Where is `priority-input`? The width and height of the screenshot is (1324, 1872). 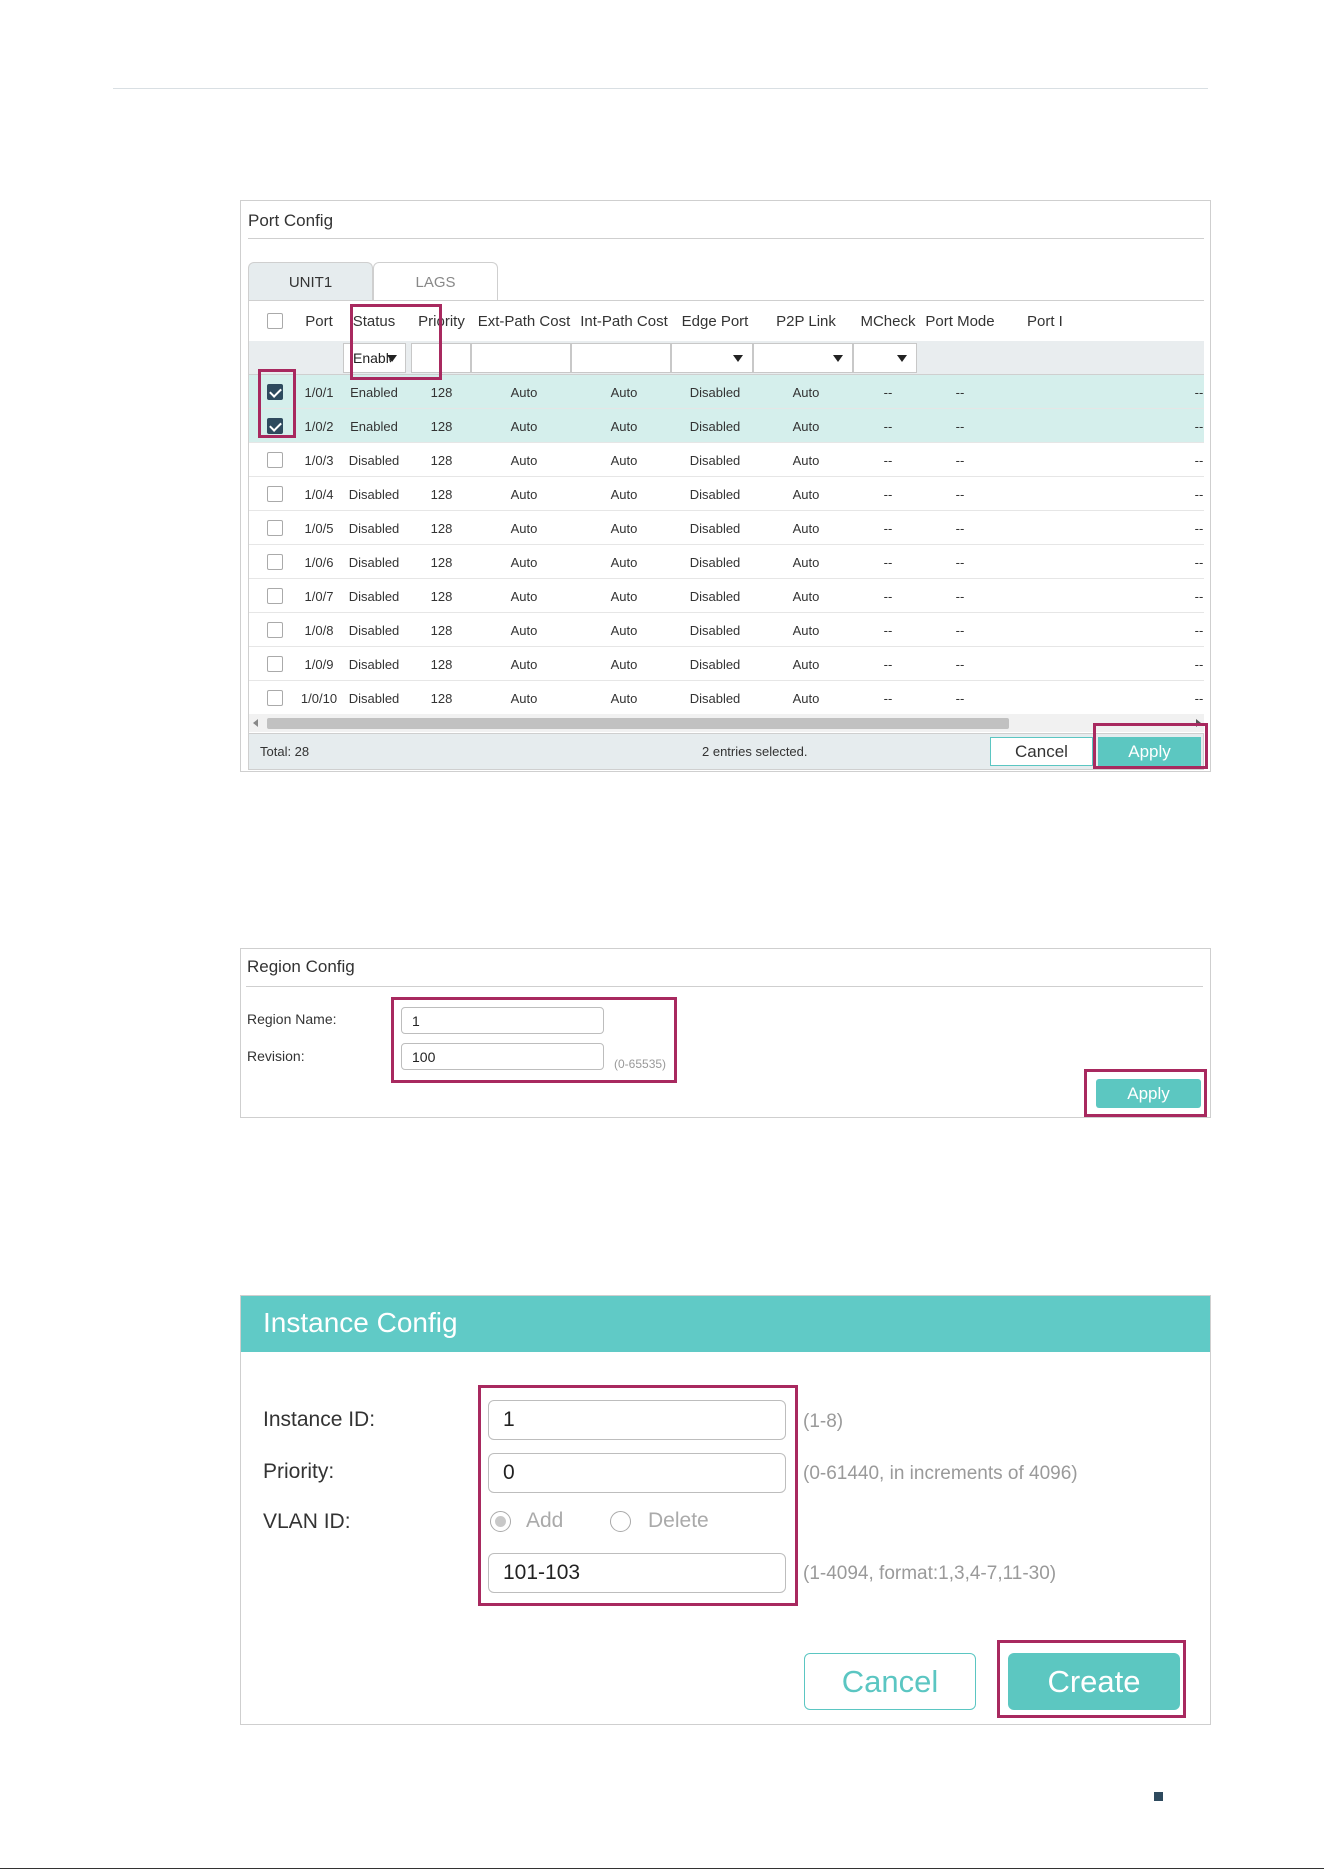 priority-input is located at coordinates (637, 1473).